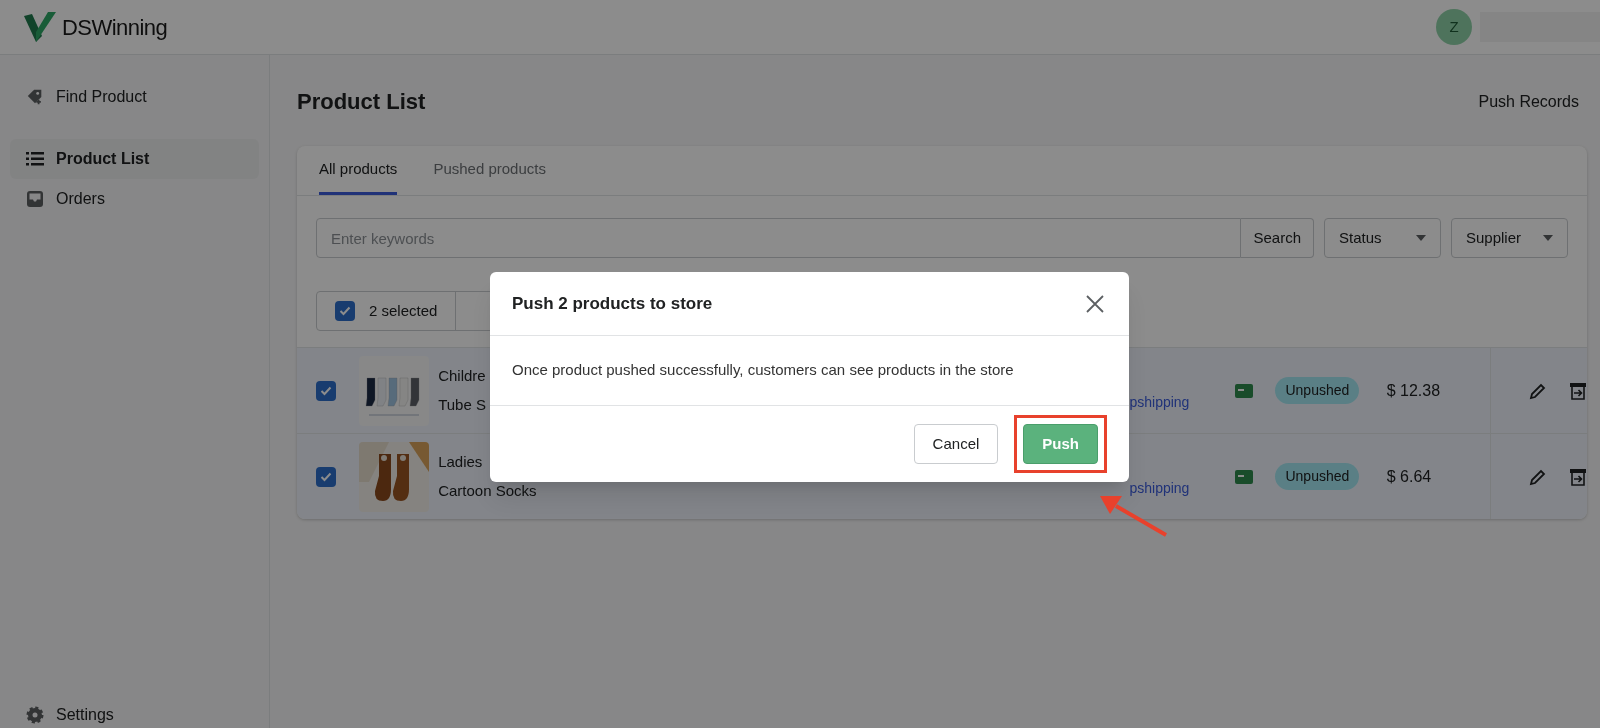  I want to click on price: $ 6.64, so click(1409, 476).